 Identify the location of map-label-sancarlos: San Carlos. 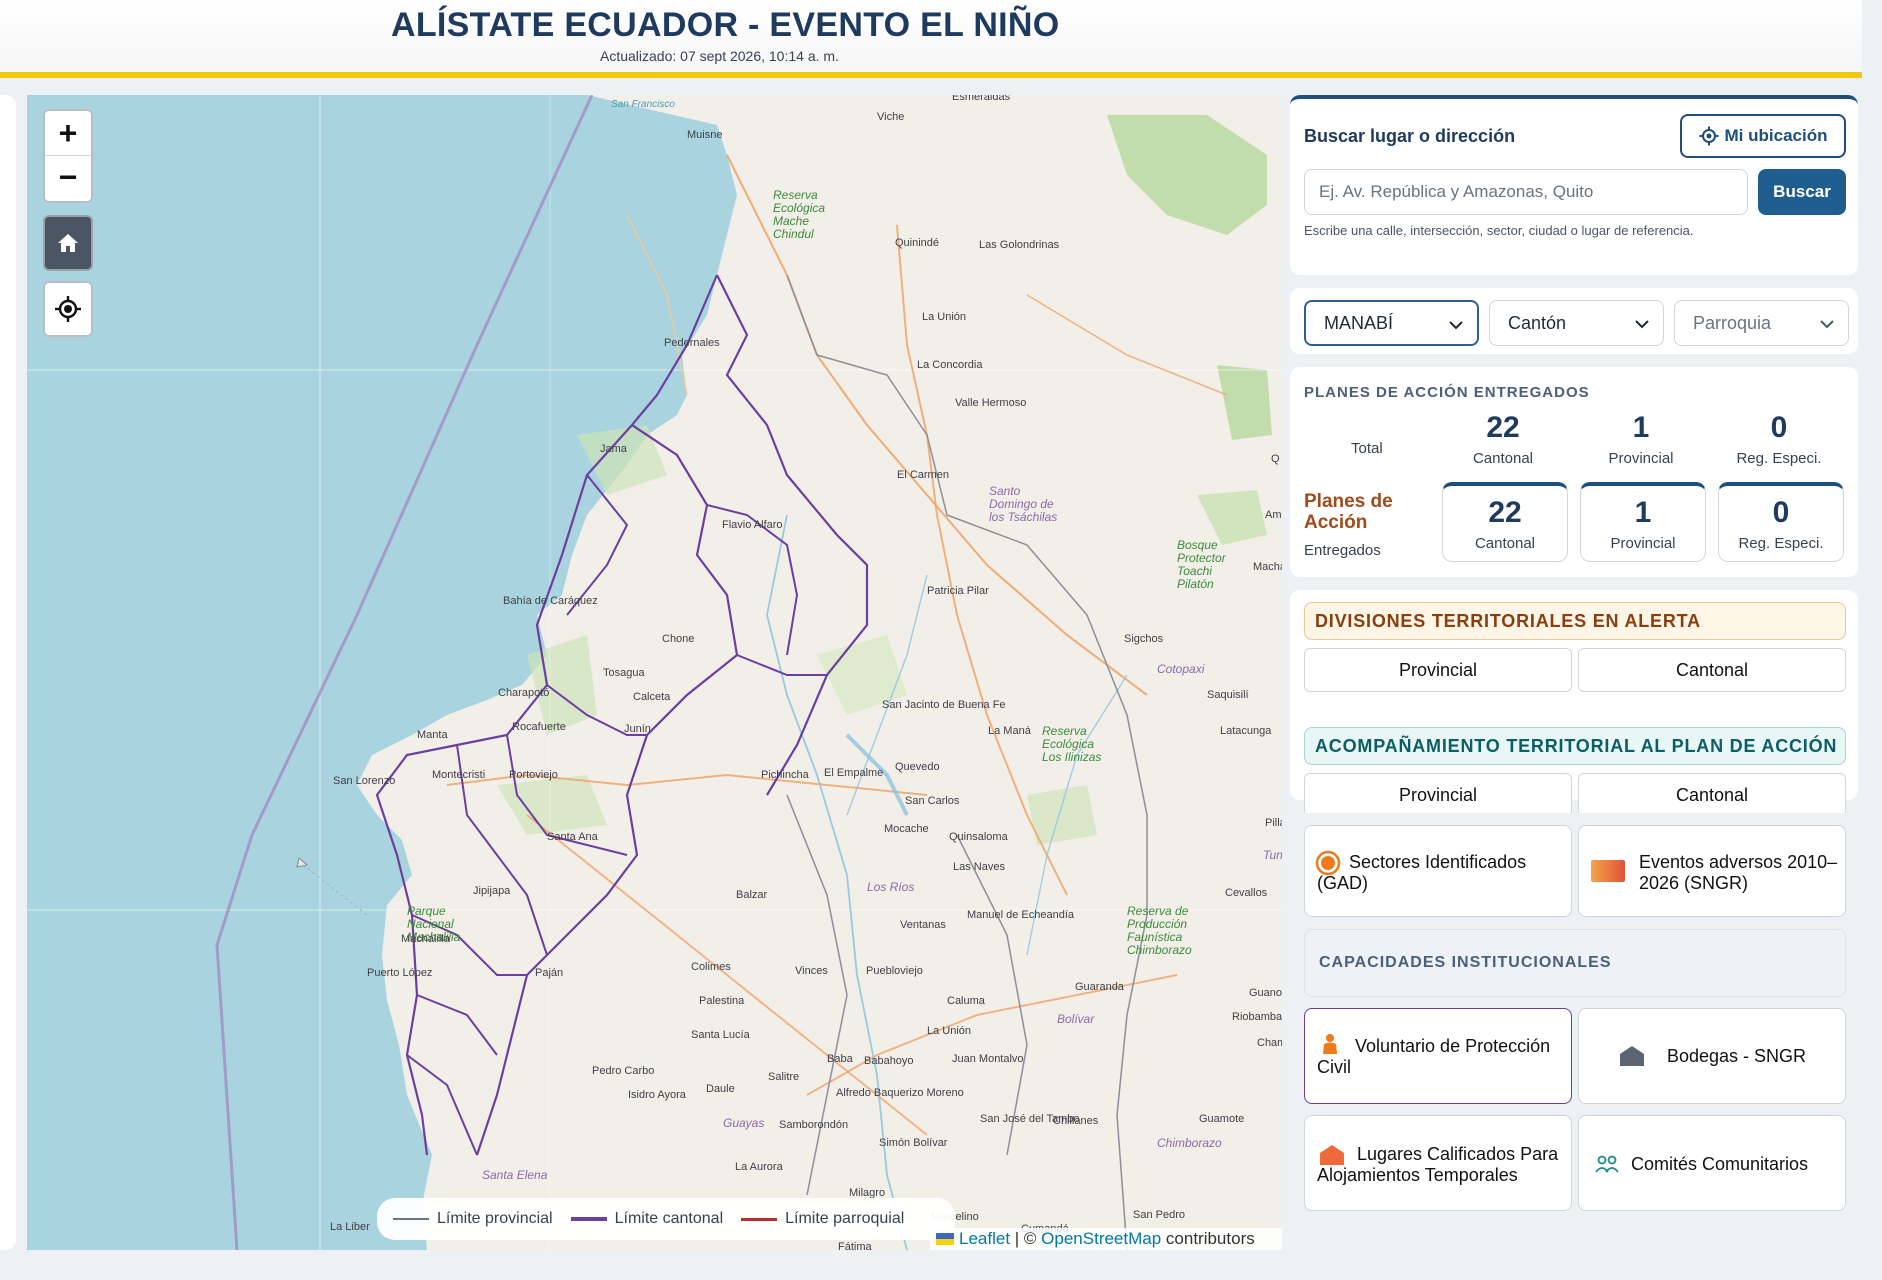
(932, 801).